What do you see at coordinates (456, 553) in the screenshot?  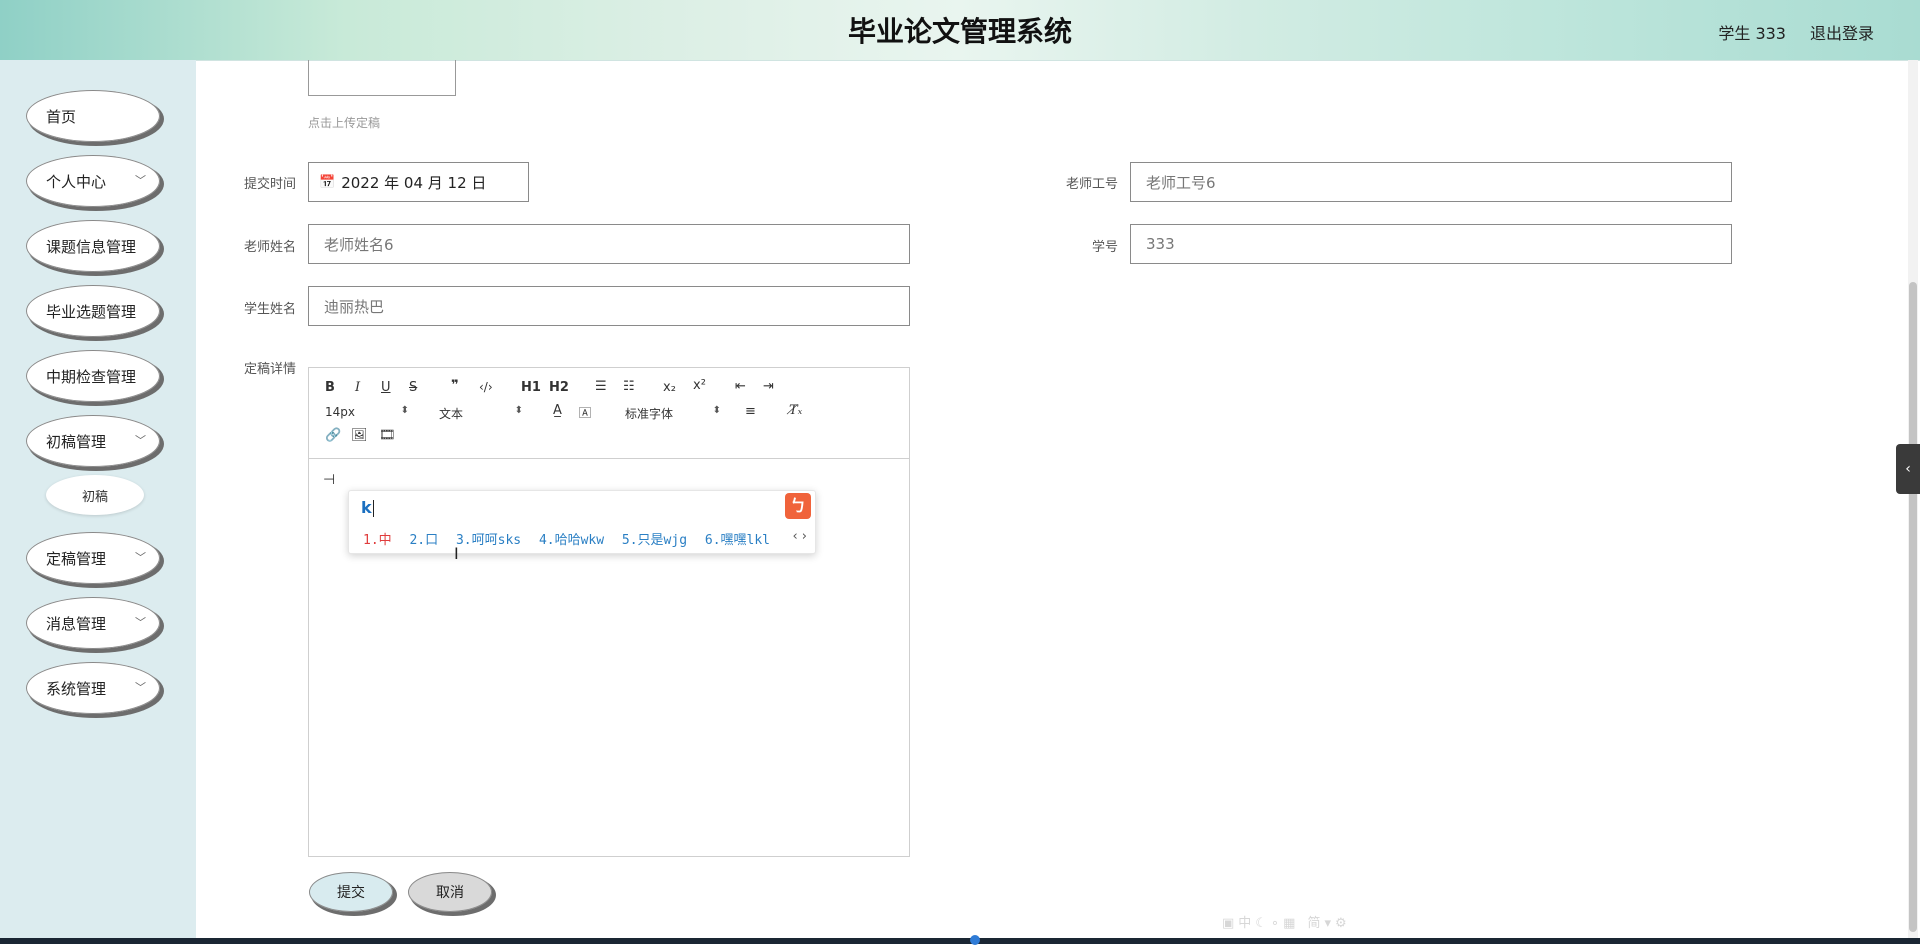 I see `mouse-ibeam-cursor-icon: I` at bounding box center [456, 553].